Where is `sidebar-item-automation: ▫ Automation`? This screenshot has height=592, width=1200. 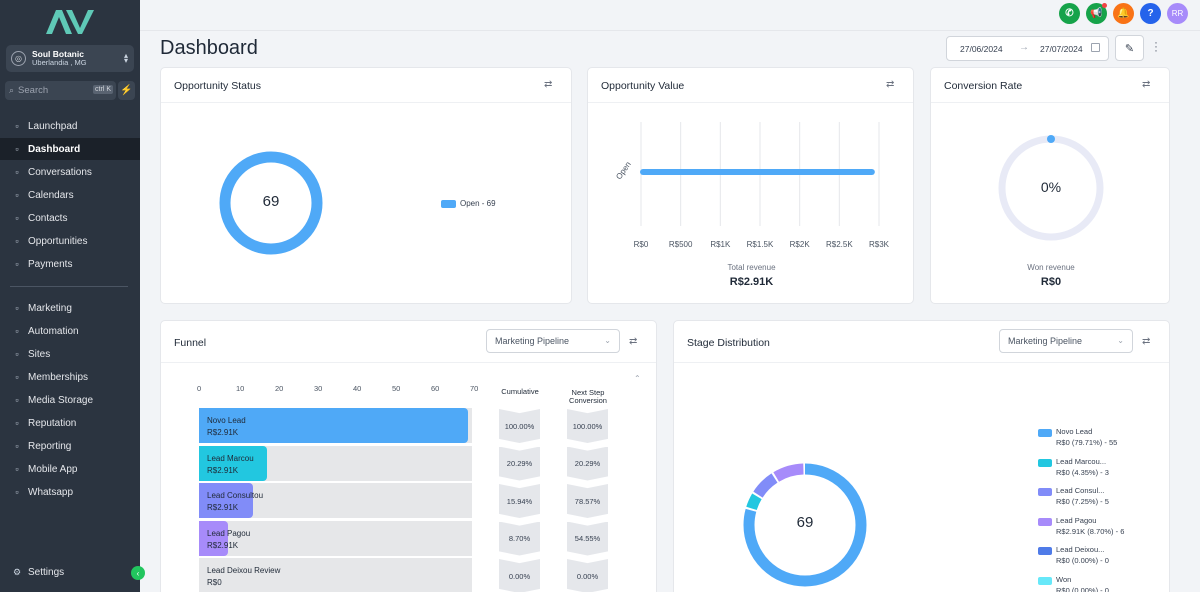 sidebar-item-automation: ▫ Automation is located at coordinates (70, 331).